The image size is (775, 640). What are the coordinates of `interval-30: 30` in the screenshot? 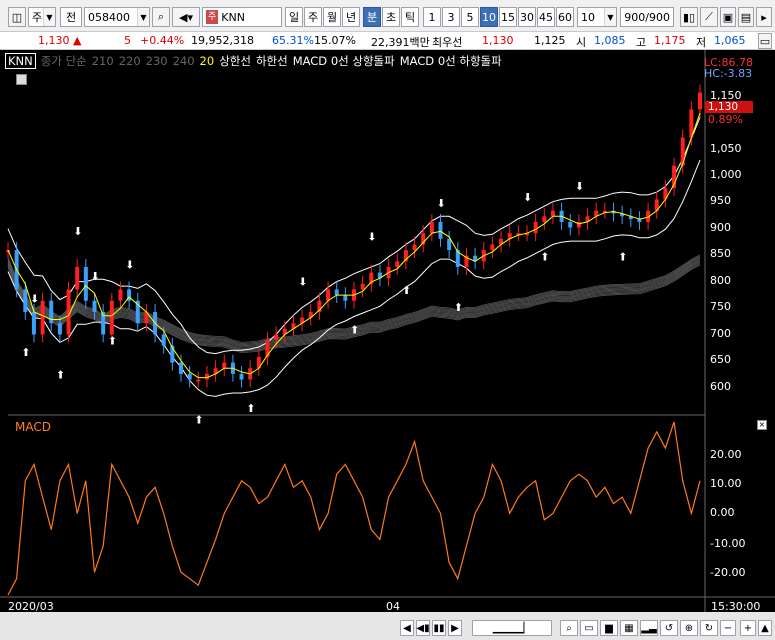 It's located at (527, 17).